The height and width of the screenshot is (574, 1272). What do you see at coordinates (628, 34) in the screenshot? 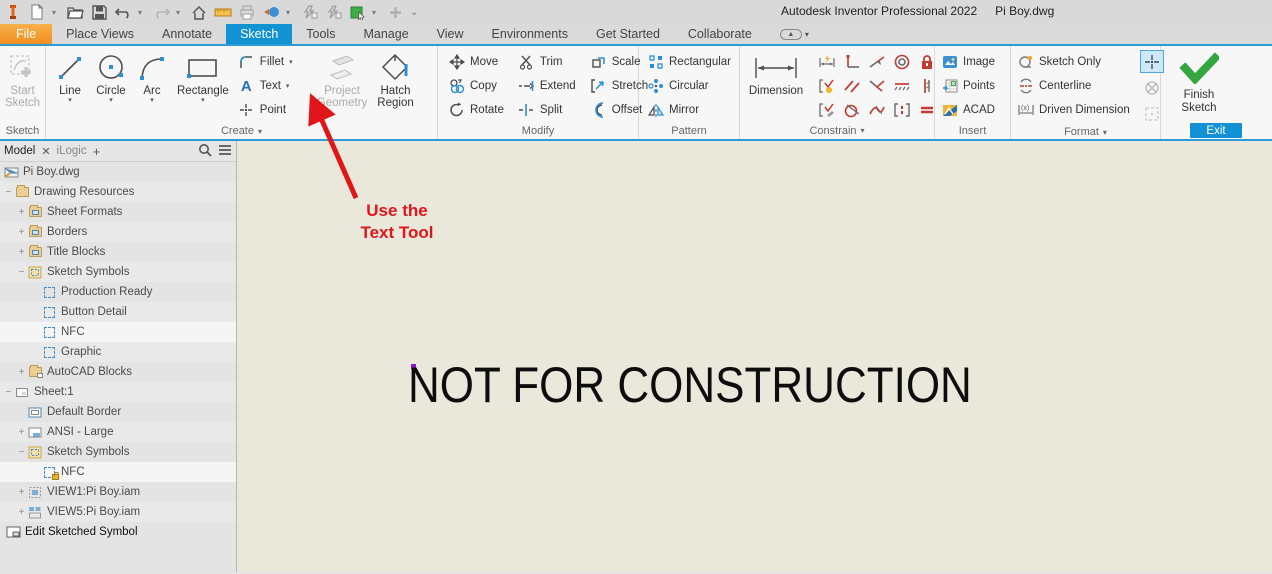
I see `tab-get-started: Get Started` at bounding box center [628, 34].